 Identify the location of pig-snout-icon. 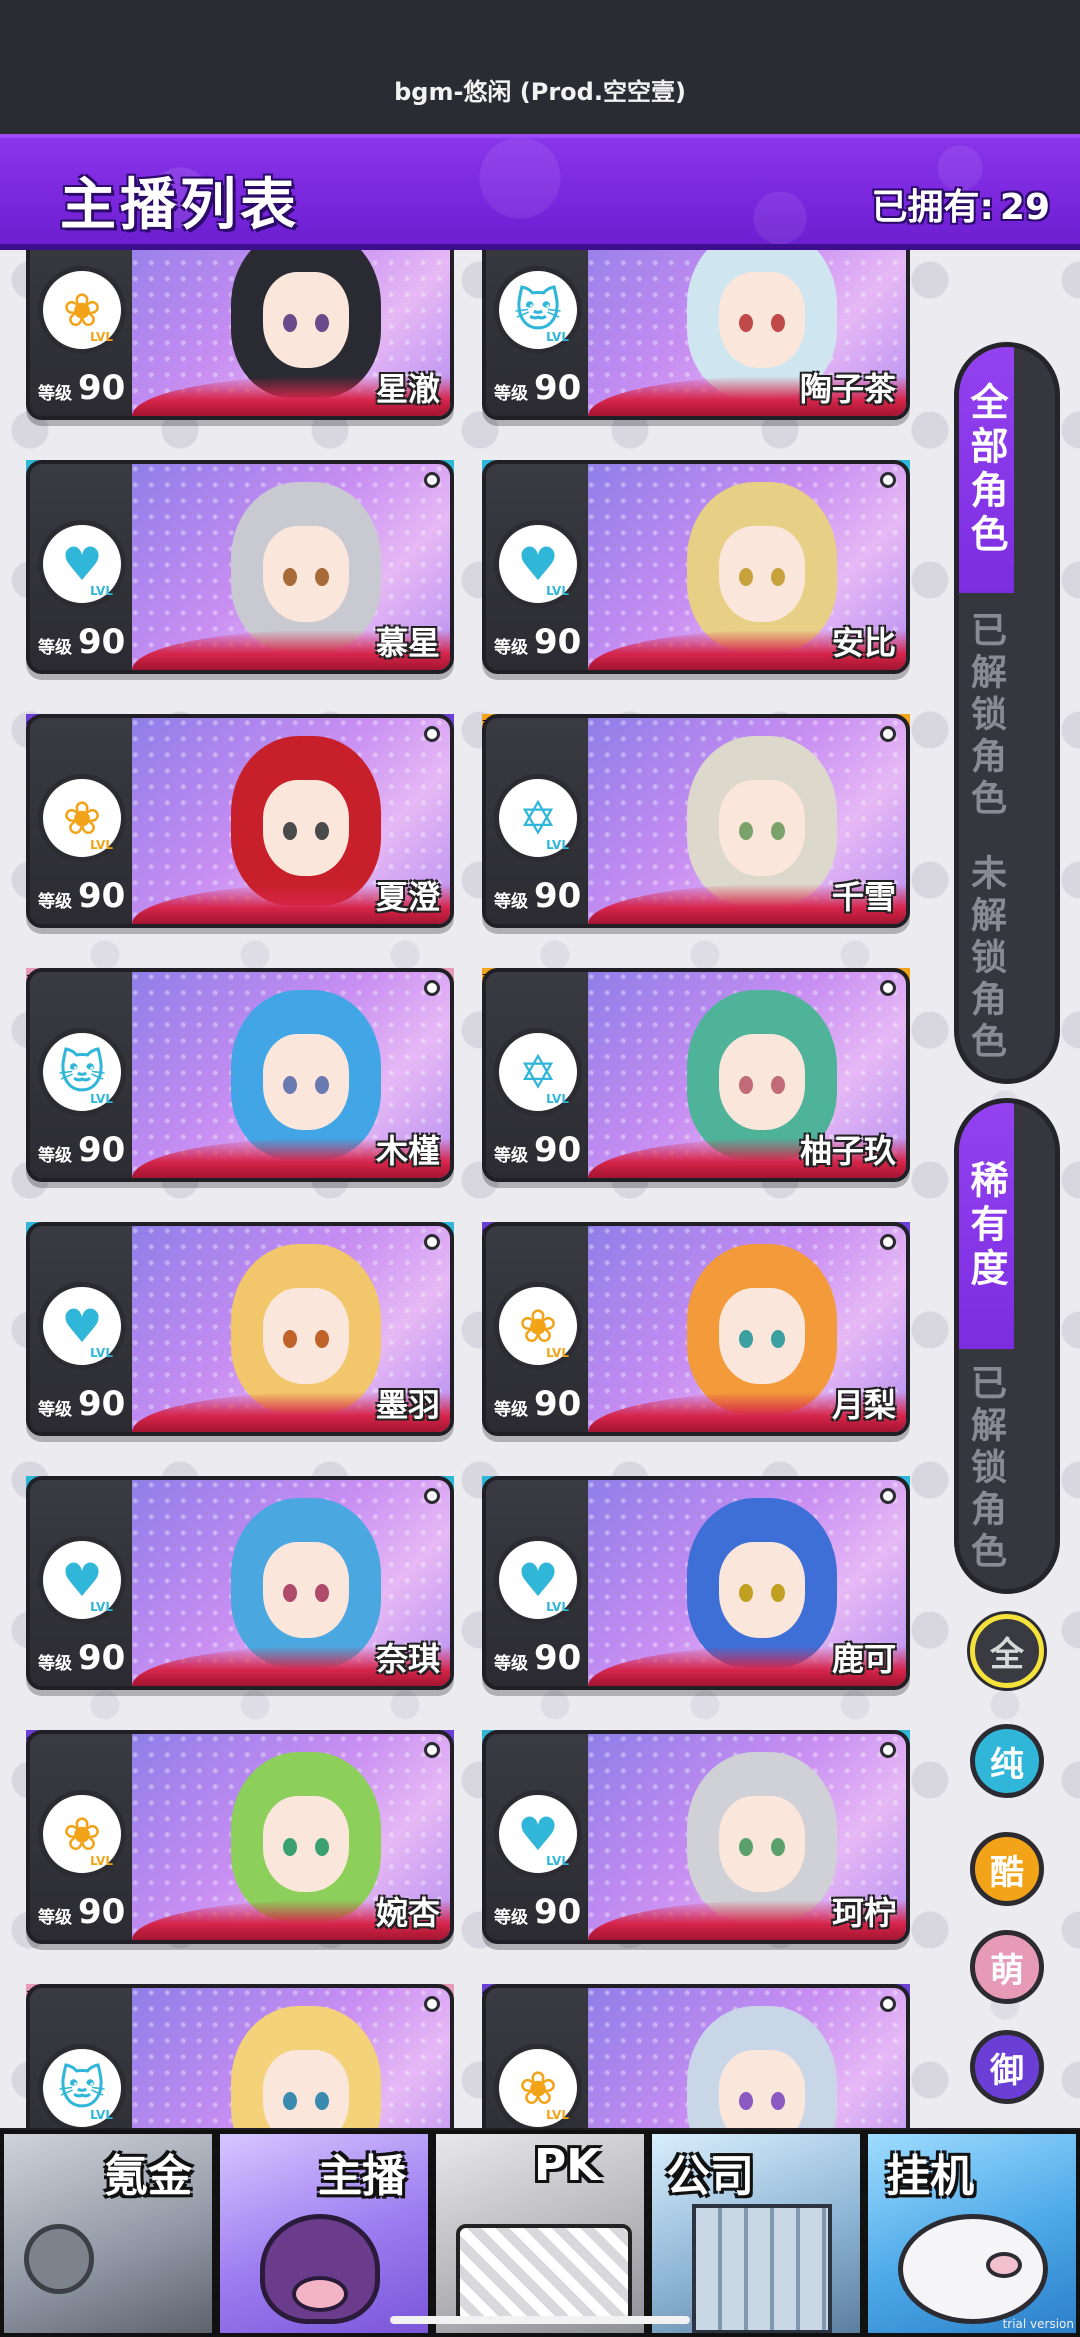
(320, 2294).